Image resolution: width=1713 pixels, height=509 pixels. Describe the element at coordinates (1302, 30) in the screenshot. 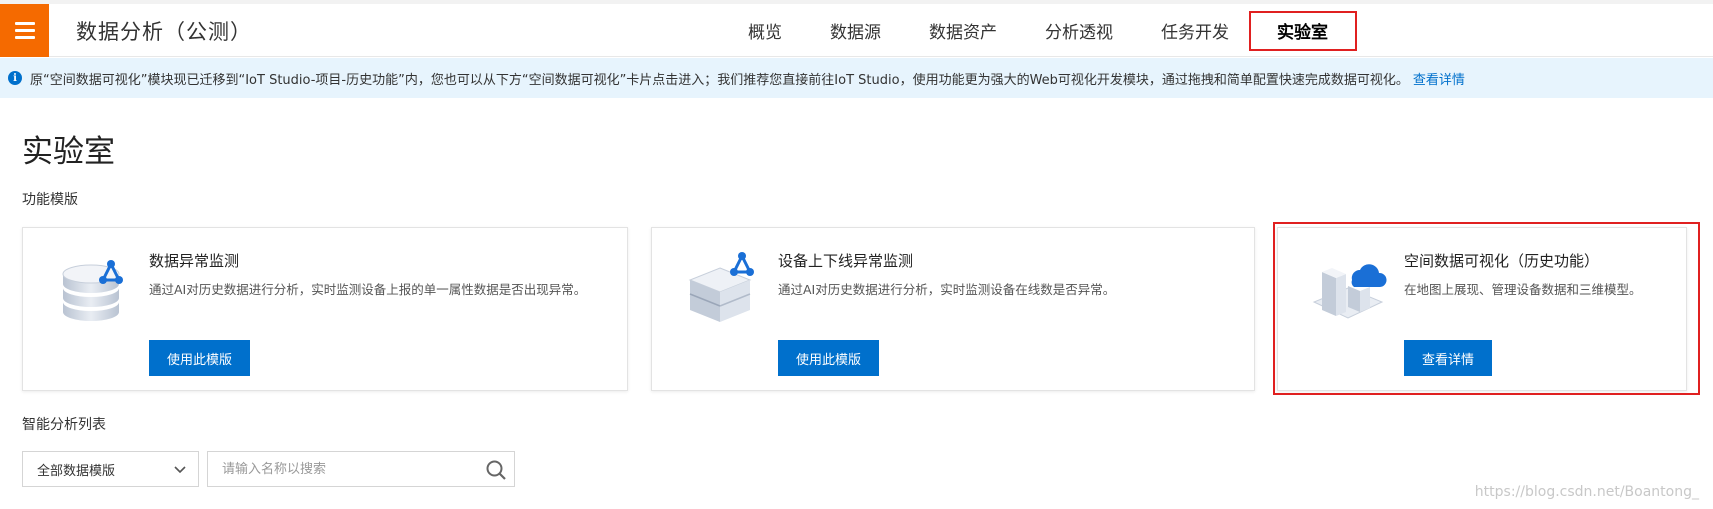

I see `nav-item-lab: 实验室` at that location.